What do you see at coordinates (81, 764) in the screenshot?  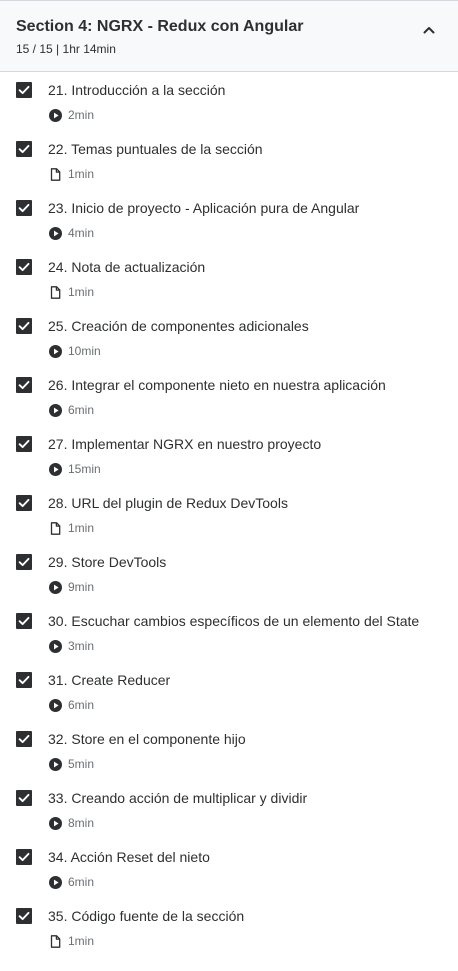 I see `lecture-duration: 5min` at bounding box center [81, 764].